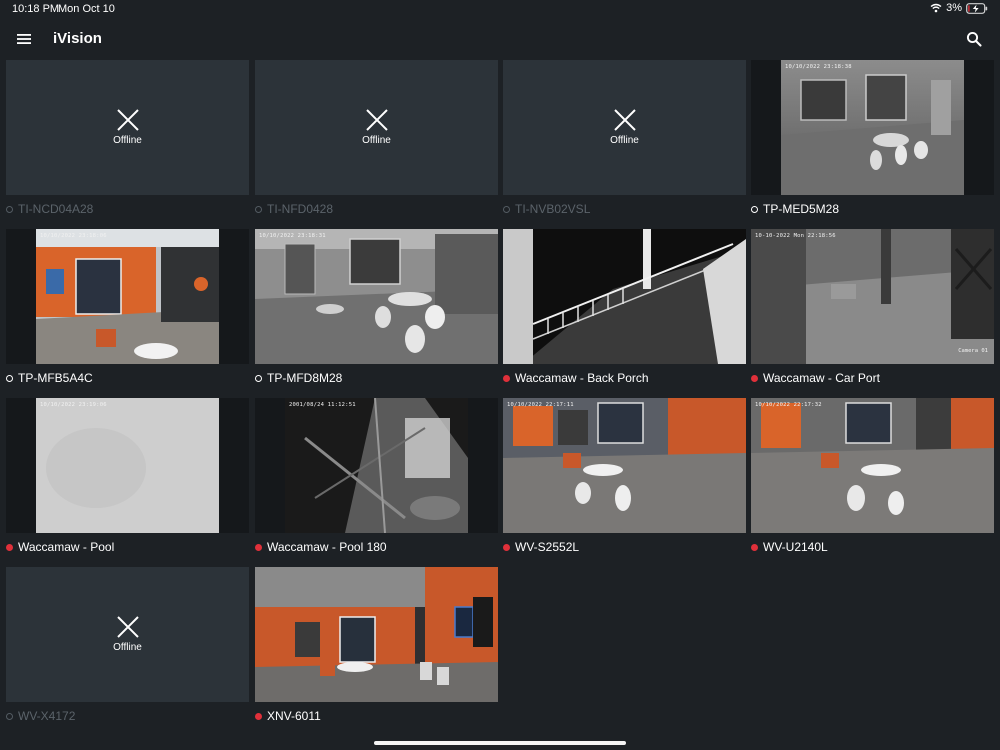 The height and width of the screenshot is (750, 1000). I want to click on status-indicators: 3%, so click(959, 8).